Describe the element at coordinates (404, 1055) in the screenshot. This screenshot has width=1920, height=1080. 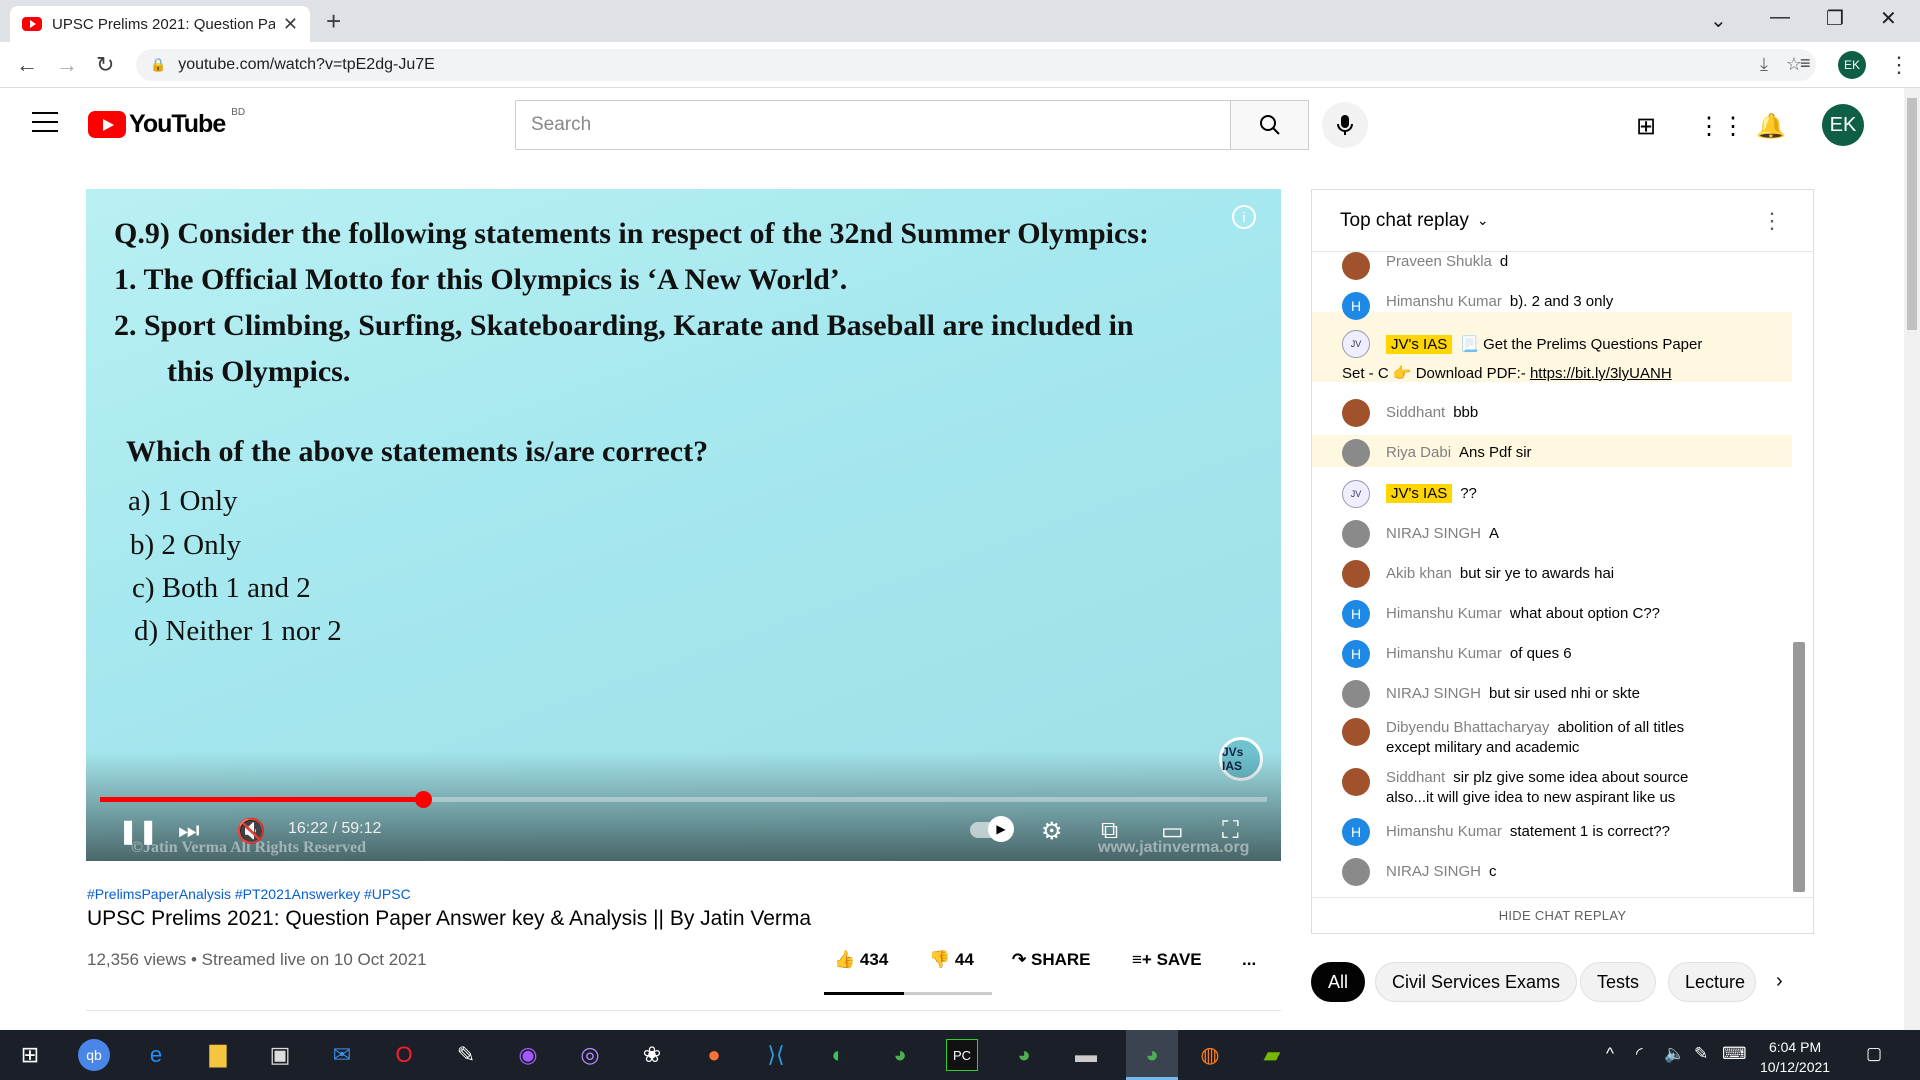
I see `opera-icon: O` at that location.